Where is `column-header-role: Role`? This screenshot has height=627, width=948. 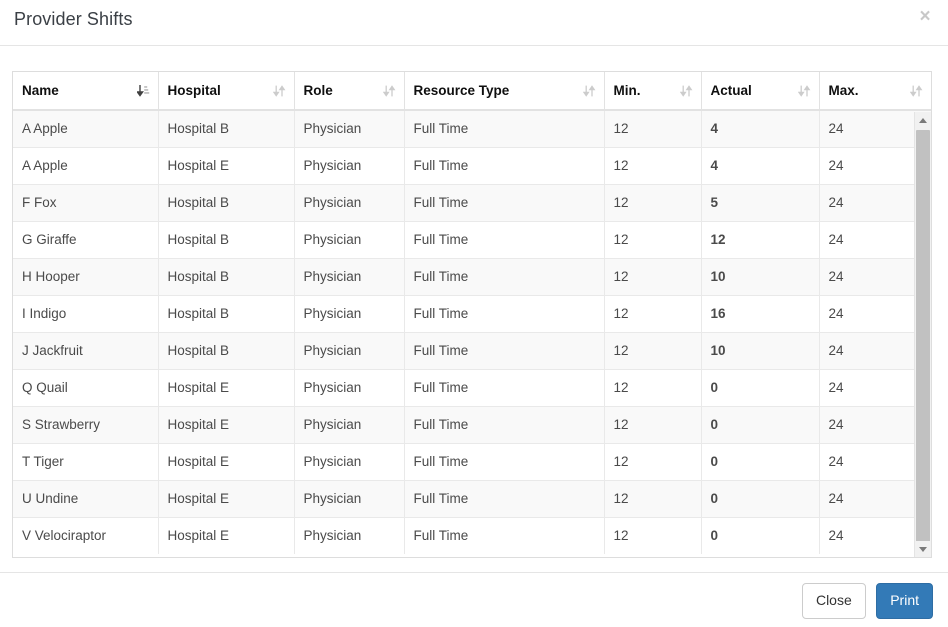 column-header-role: Role is located at coordinates (349, 91).